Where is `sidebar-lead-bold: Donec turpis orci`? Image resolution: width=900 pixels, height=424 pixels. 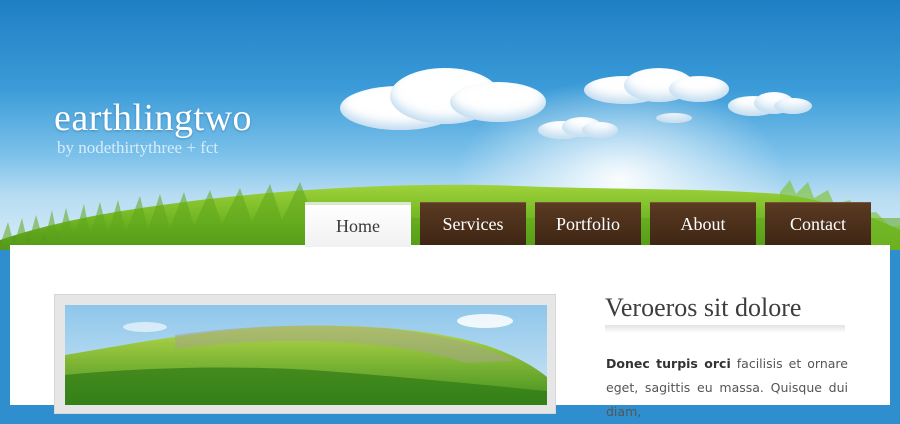 sidebar-lead-bold: Donec turpis orci is located at coordinates (668, 363).